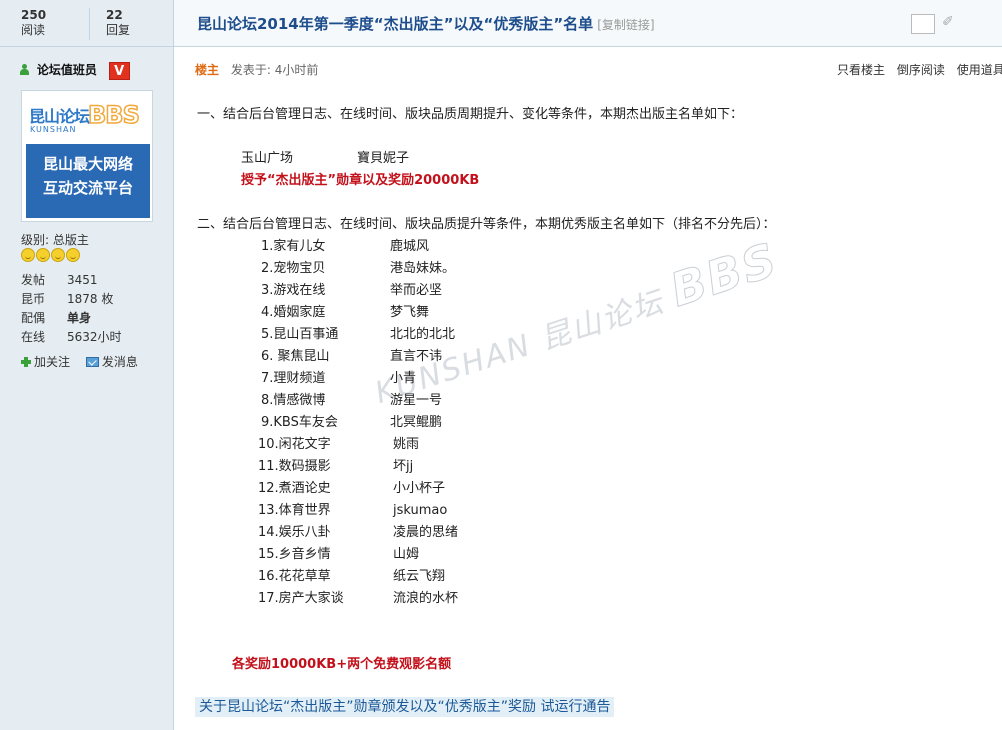 The image size is (1002, 730). I want to click on use-item-link: 使用道具, so click(979, 70).